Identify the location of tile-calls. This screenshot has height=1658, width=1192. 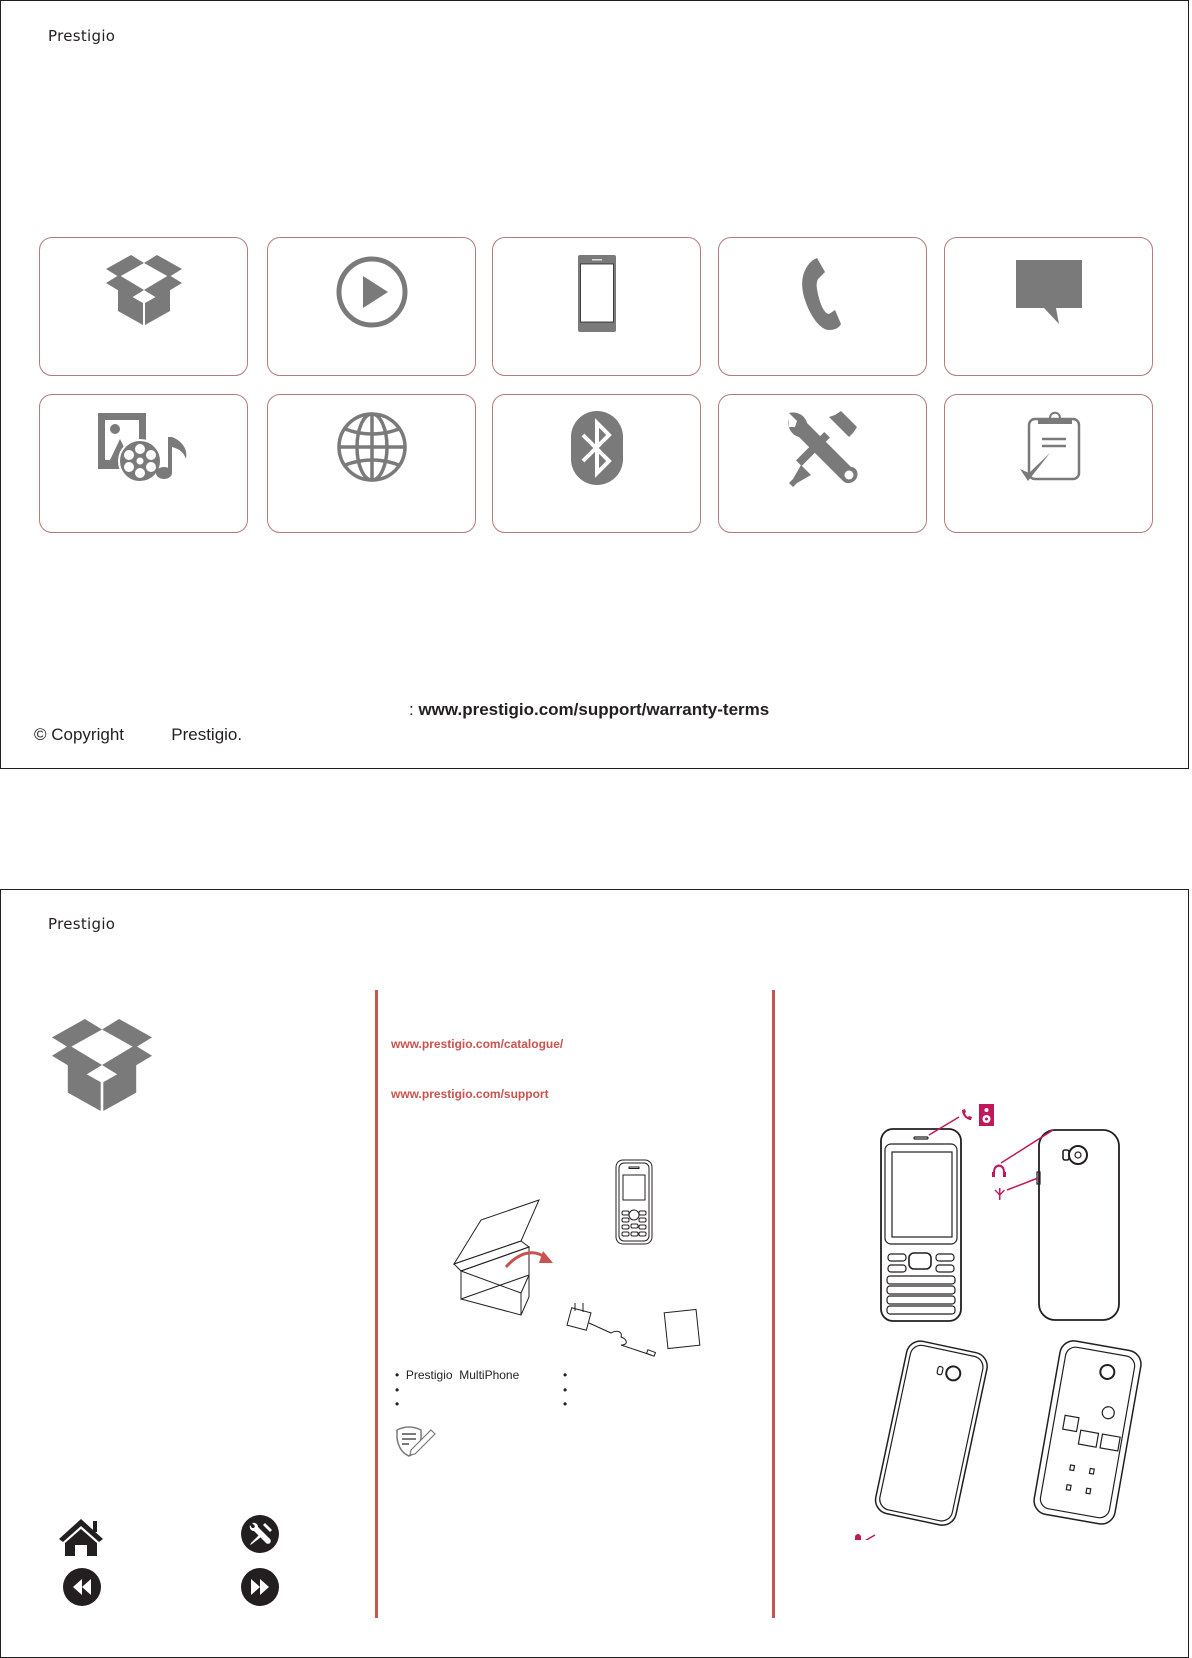
(822, 306).